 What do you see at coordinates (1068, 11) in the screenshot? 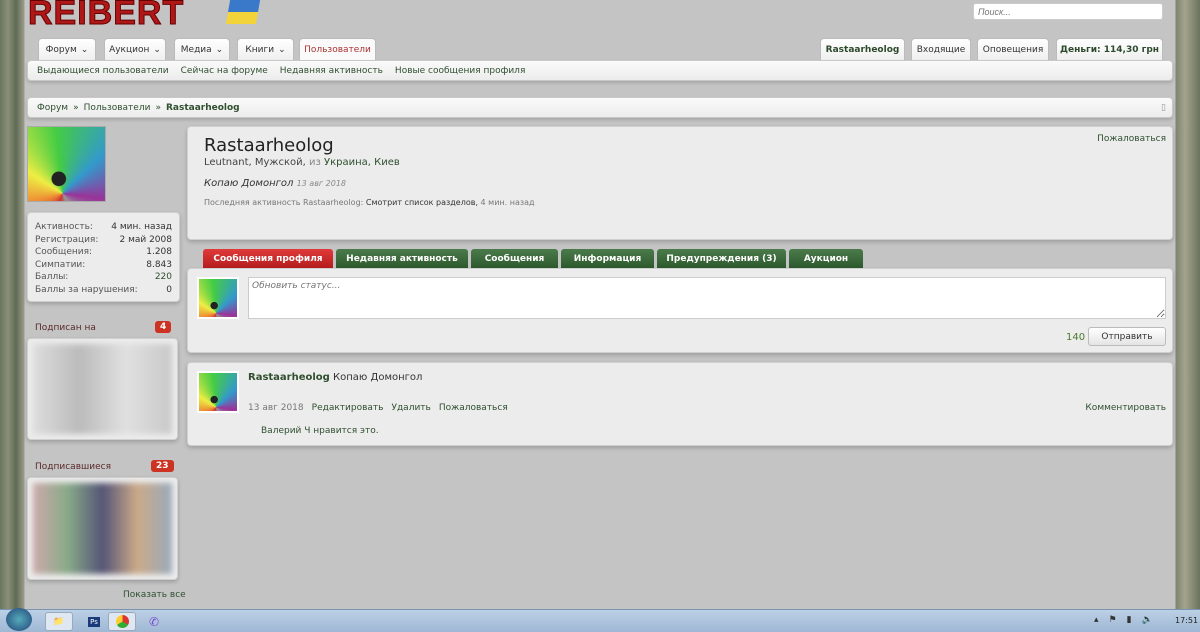
I see `search-input` at bounding box center [1068, 11].